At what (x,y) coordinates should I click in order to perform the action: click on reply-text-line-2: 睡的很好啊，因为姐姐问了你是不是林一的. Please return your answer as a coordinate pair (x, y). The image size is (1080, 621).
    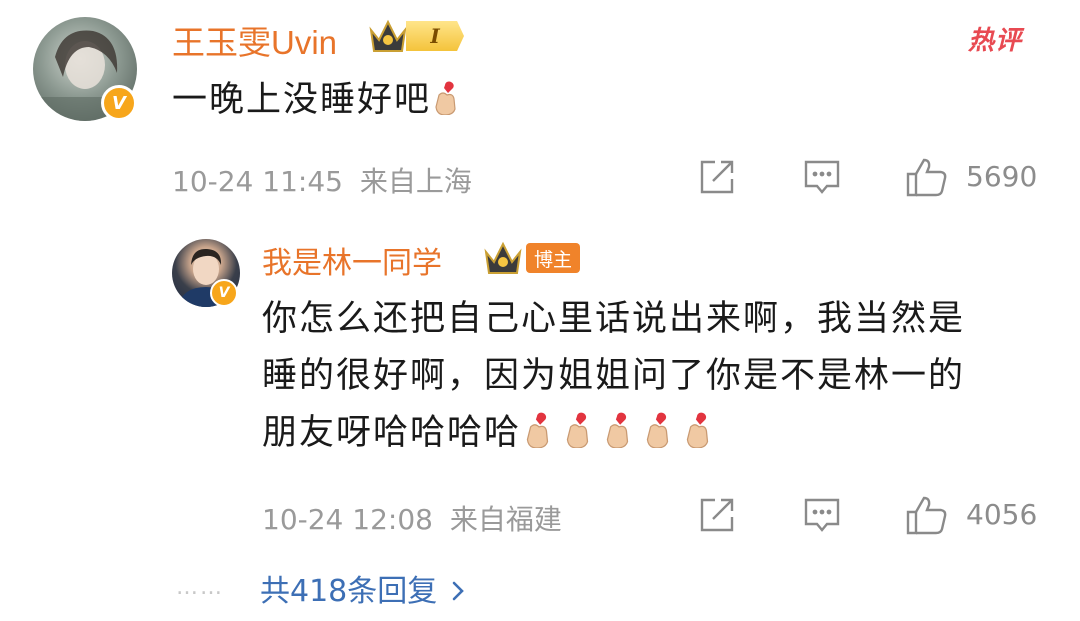
    Looking at the image, I should click on (614, 376).